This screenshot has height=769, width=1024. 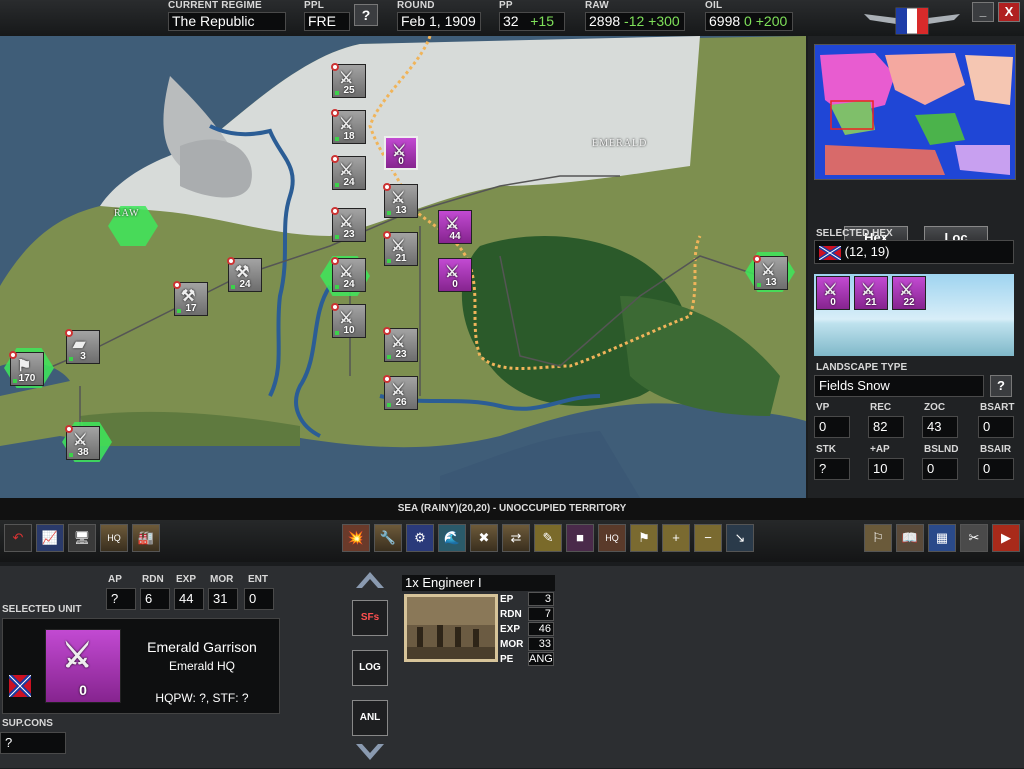 What do you see at coordinates (190, 298) in the screenshot?
I see `map-unit: ⚒ 17` at bounding box center [190, 298].